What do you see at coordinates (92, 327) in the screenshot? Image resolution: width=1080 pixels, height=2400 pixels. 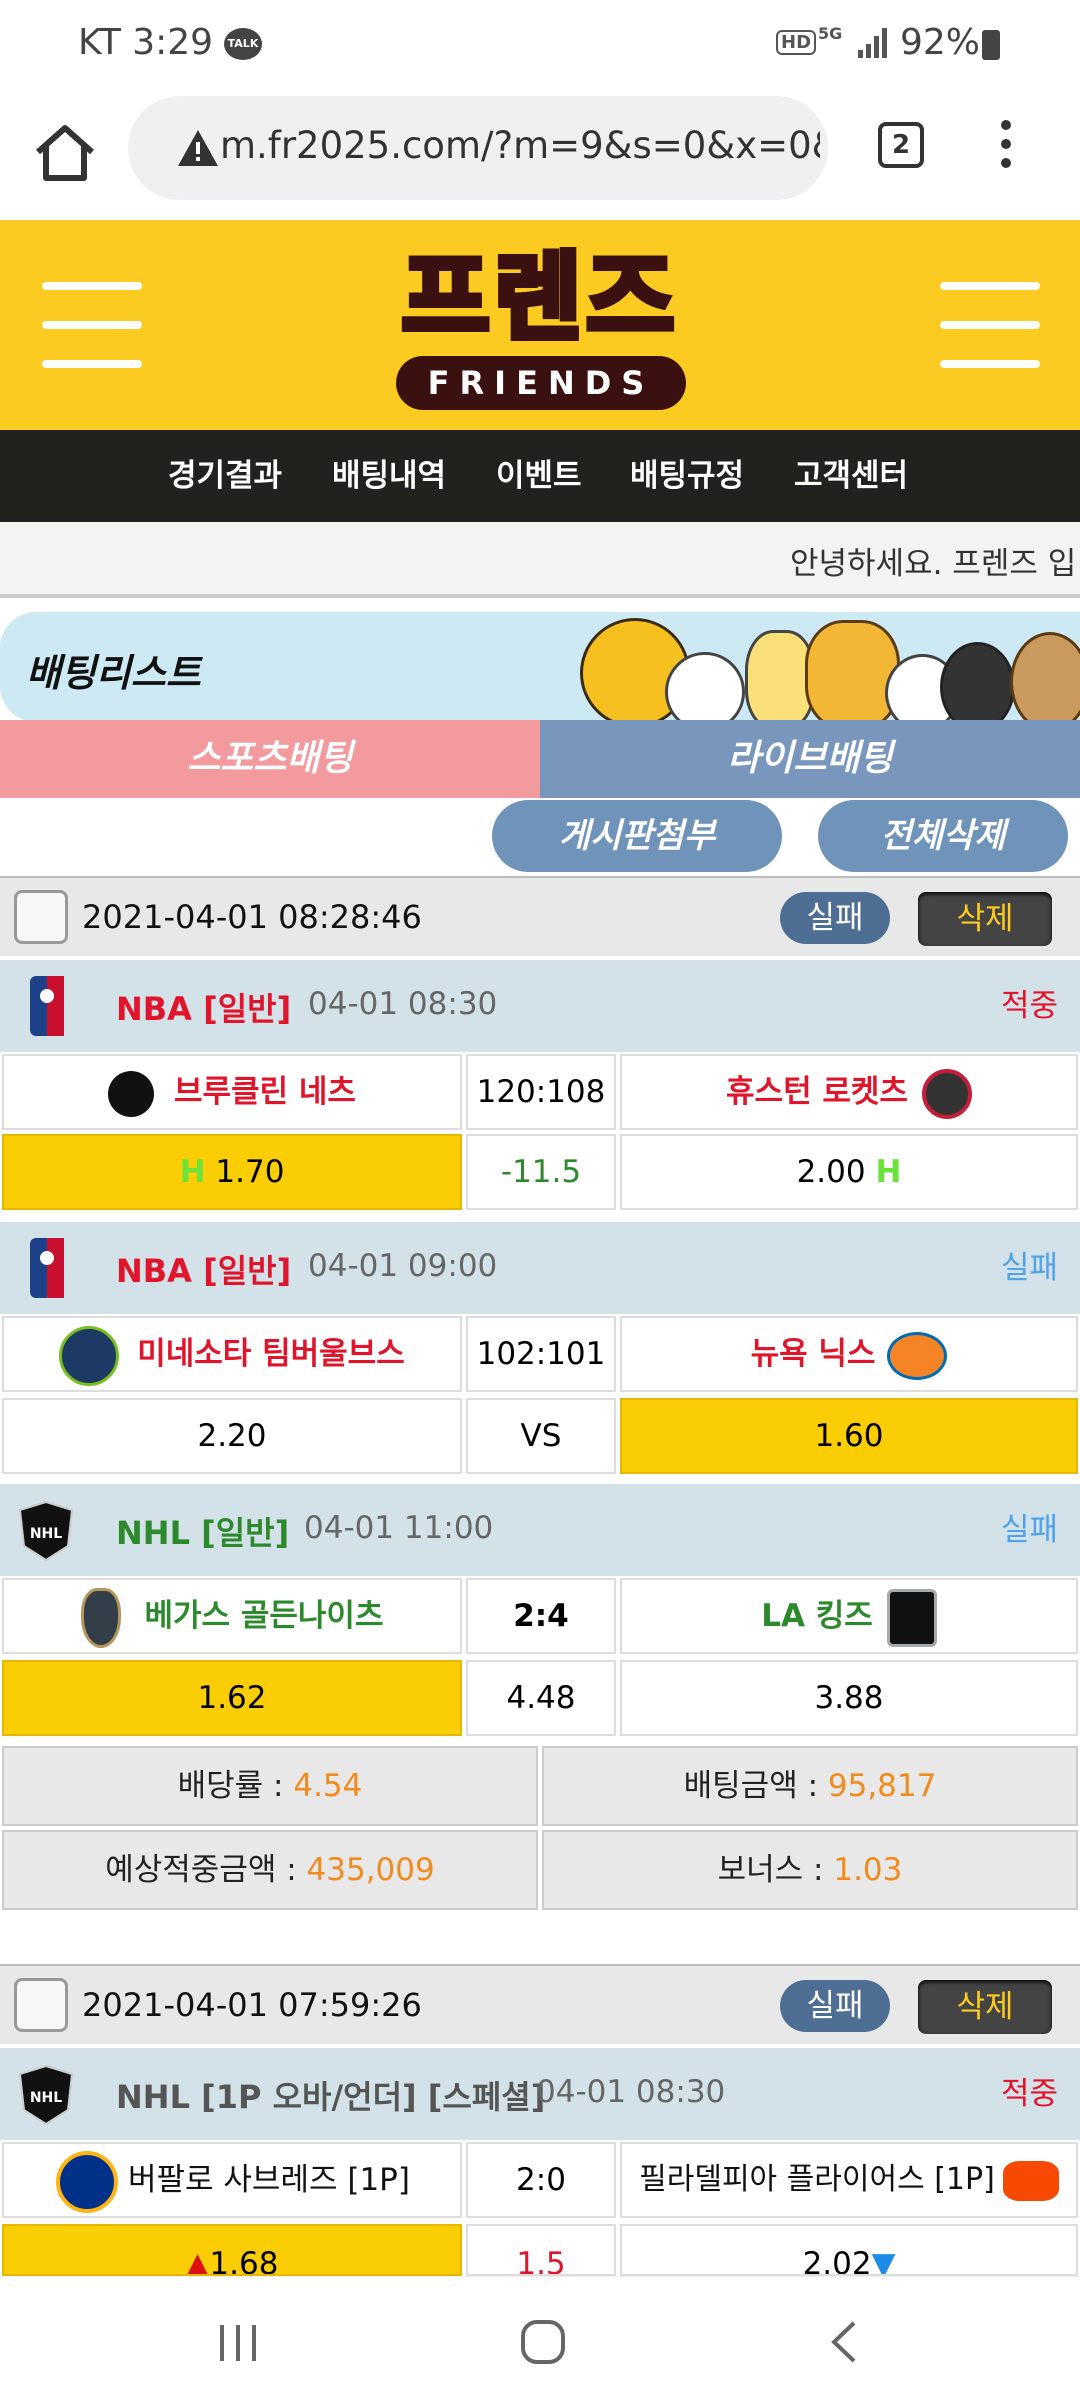 I see `left-menu-icon` at bounding box center [92, 327].